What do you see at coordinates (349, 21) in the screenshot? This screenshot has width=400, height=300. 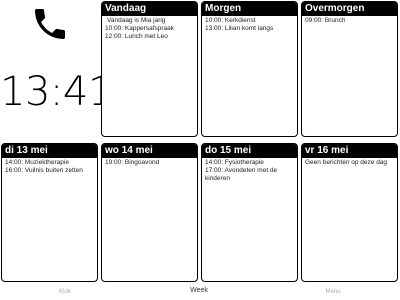 I see `day-card-events: 09:00: Brunch` at bounding box center [349, 21].